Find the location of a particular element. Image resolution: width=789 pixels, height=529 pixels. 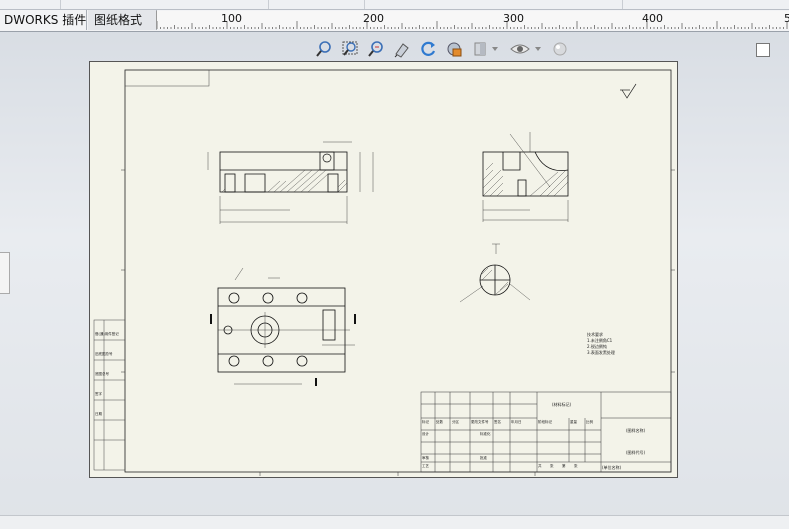

tb-label: 更改文件号 is located at coordinates (480, 422).